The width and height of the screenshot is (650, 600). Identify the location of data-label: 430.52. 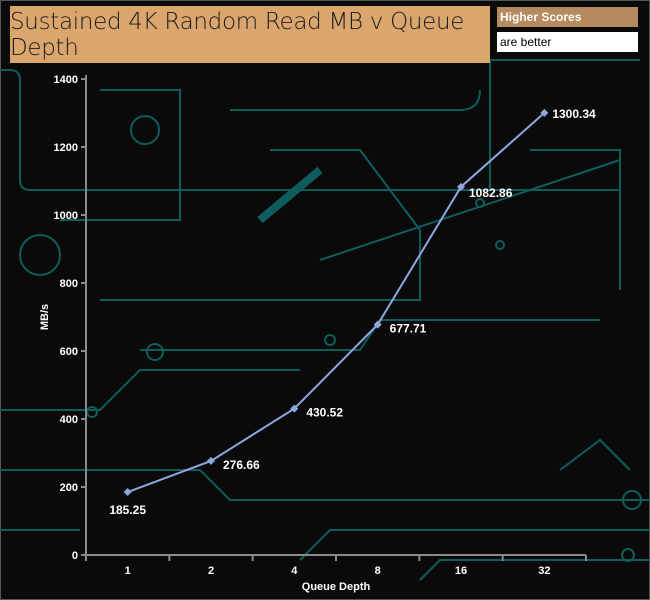
(324, 413).